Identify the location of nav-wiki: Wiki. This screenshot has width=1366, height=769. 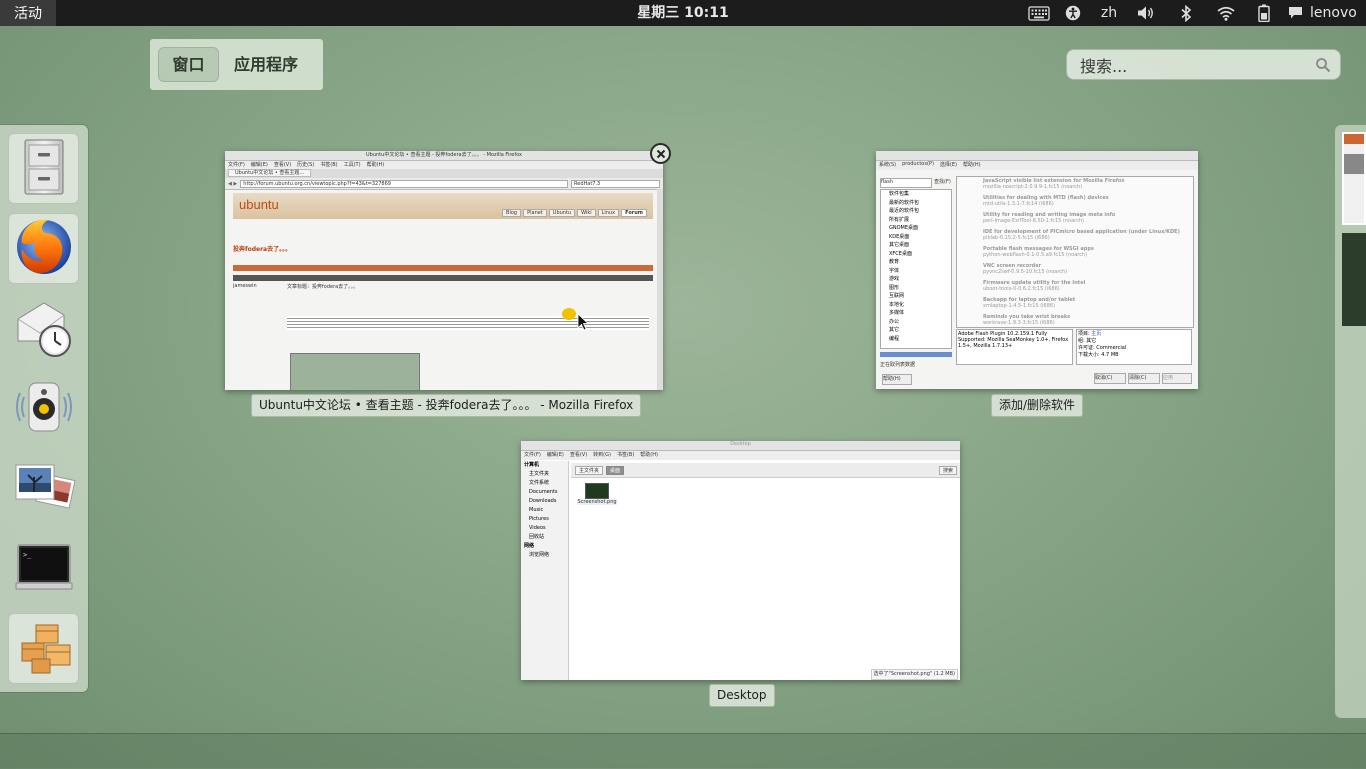
(586, 213).